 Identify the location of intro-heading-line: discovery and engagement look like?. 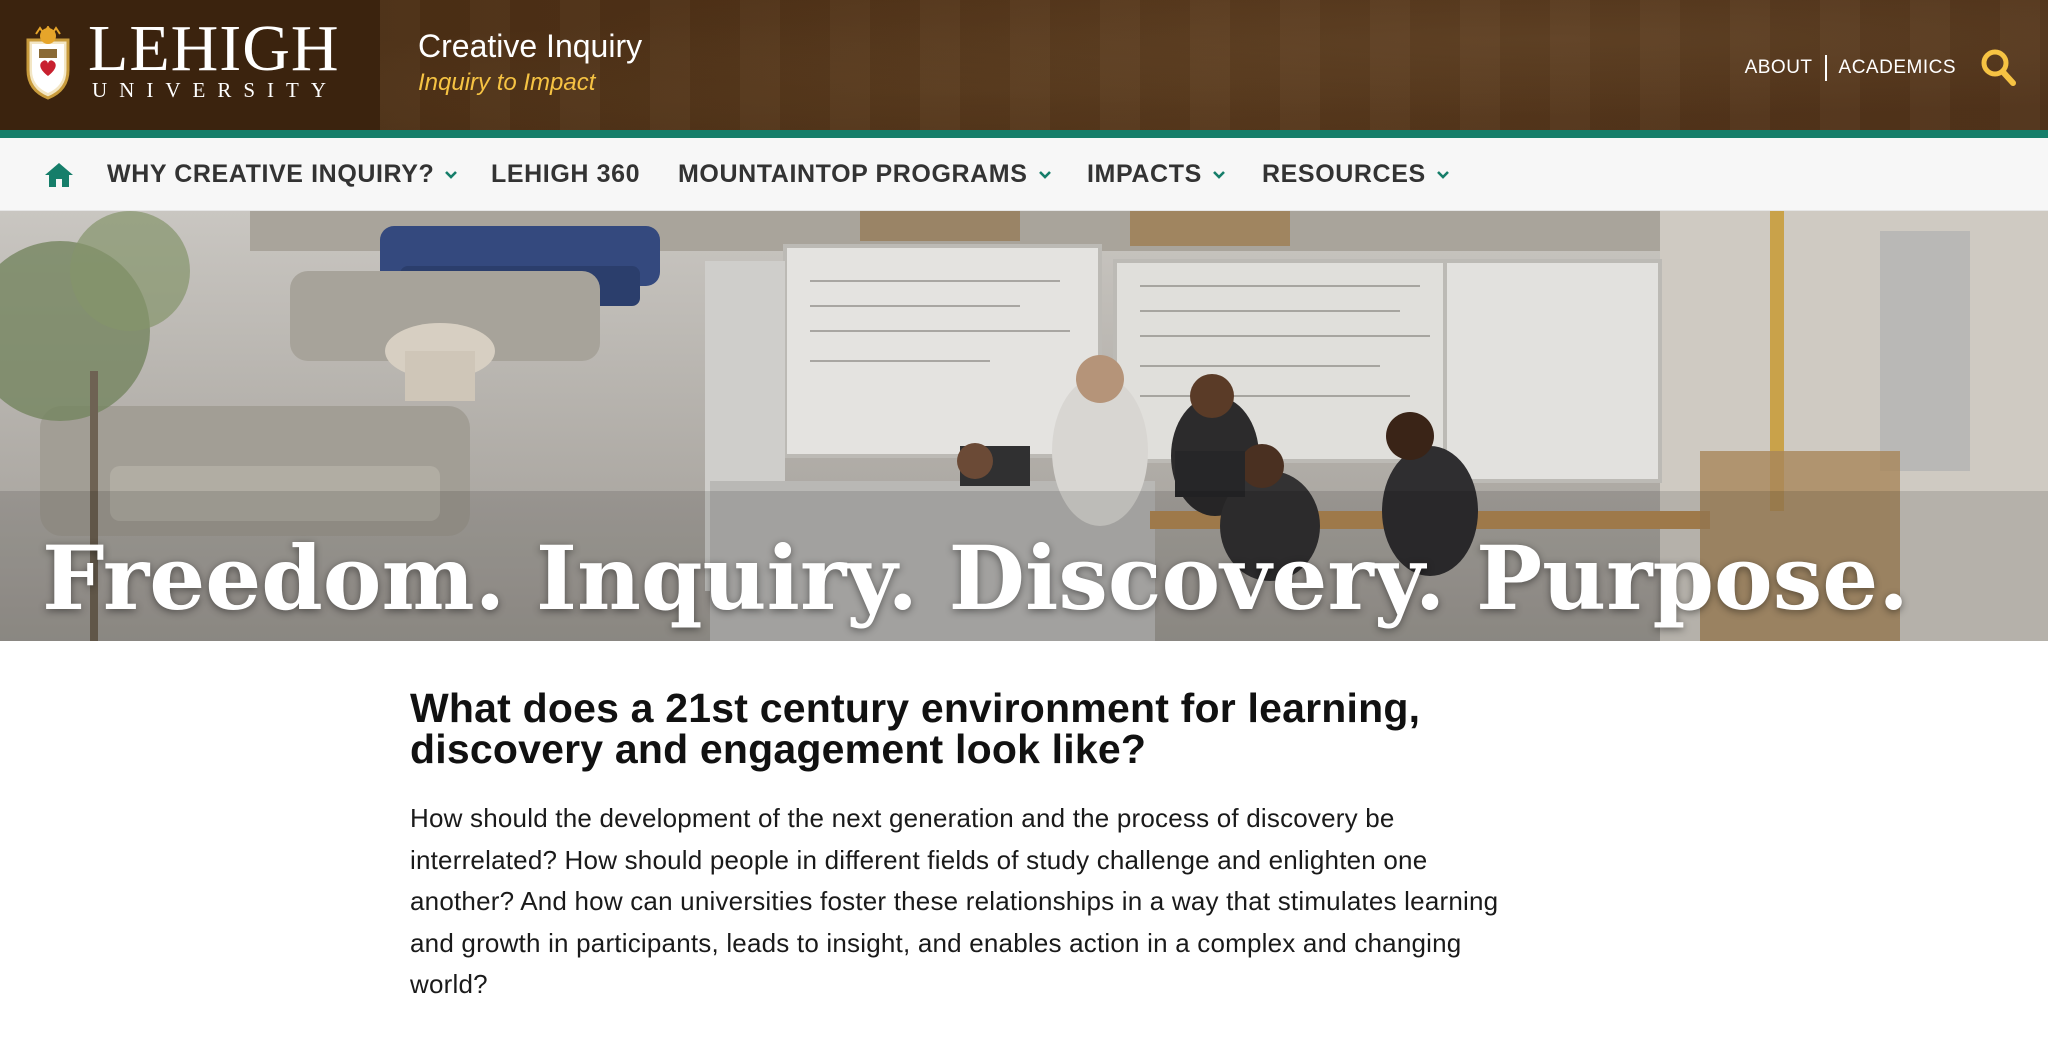
(778, 749).